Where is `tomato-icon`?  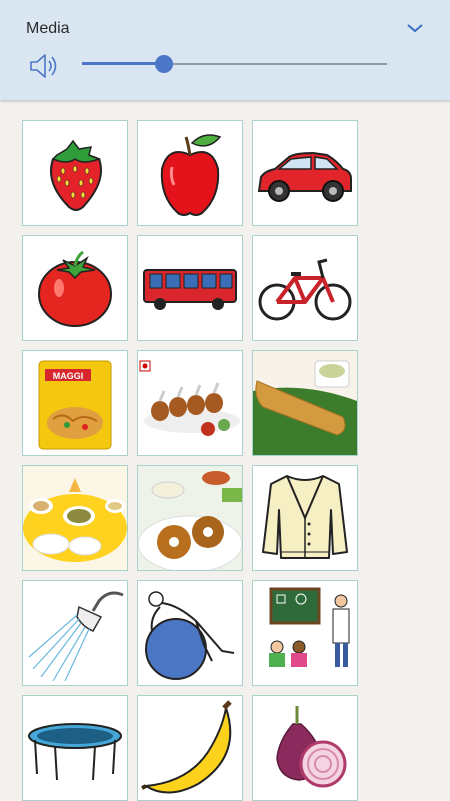
tomato-icon is located at coordinates (75, 288).